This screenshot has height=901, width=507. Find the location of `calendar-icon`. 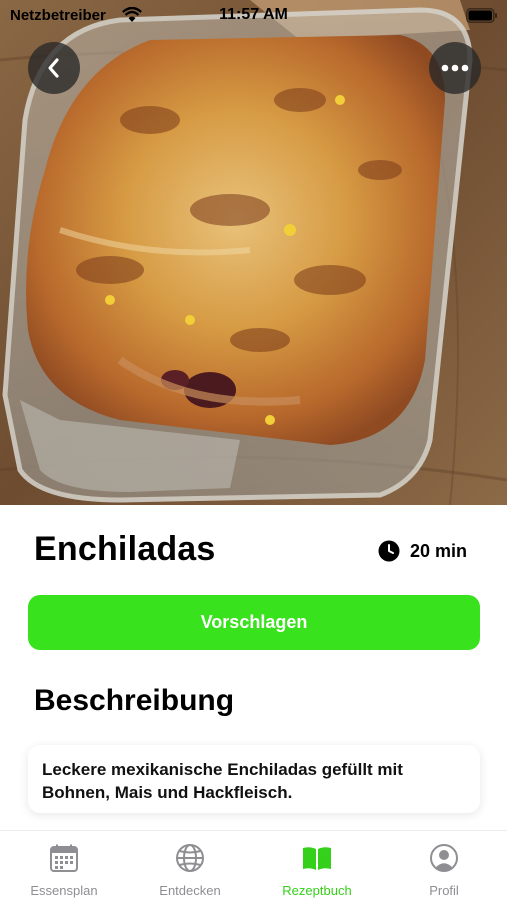

calendar-icon is located at coordinates (64, 858).